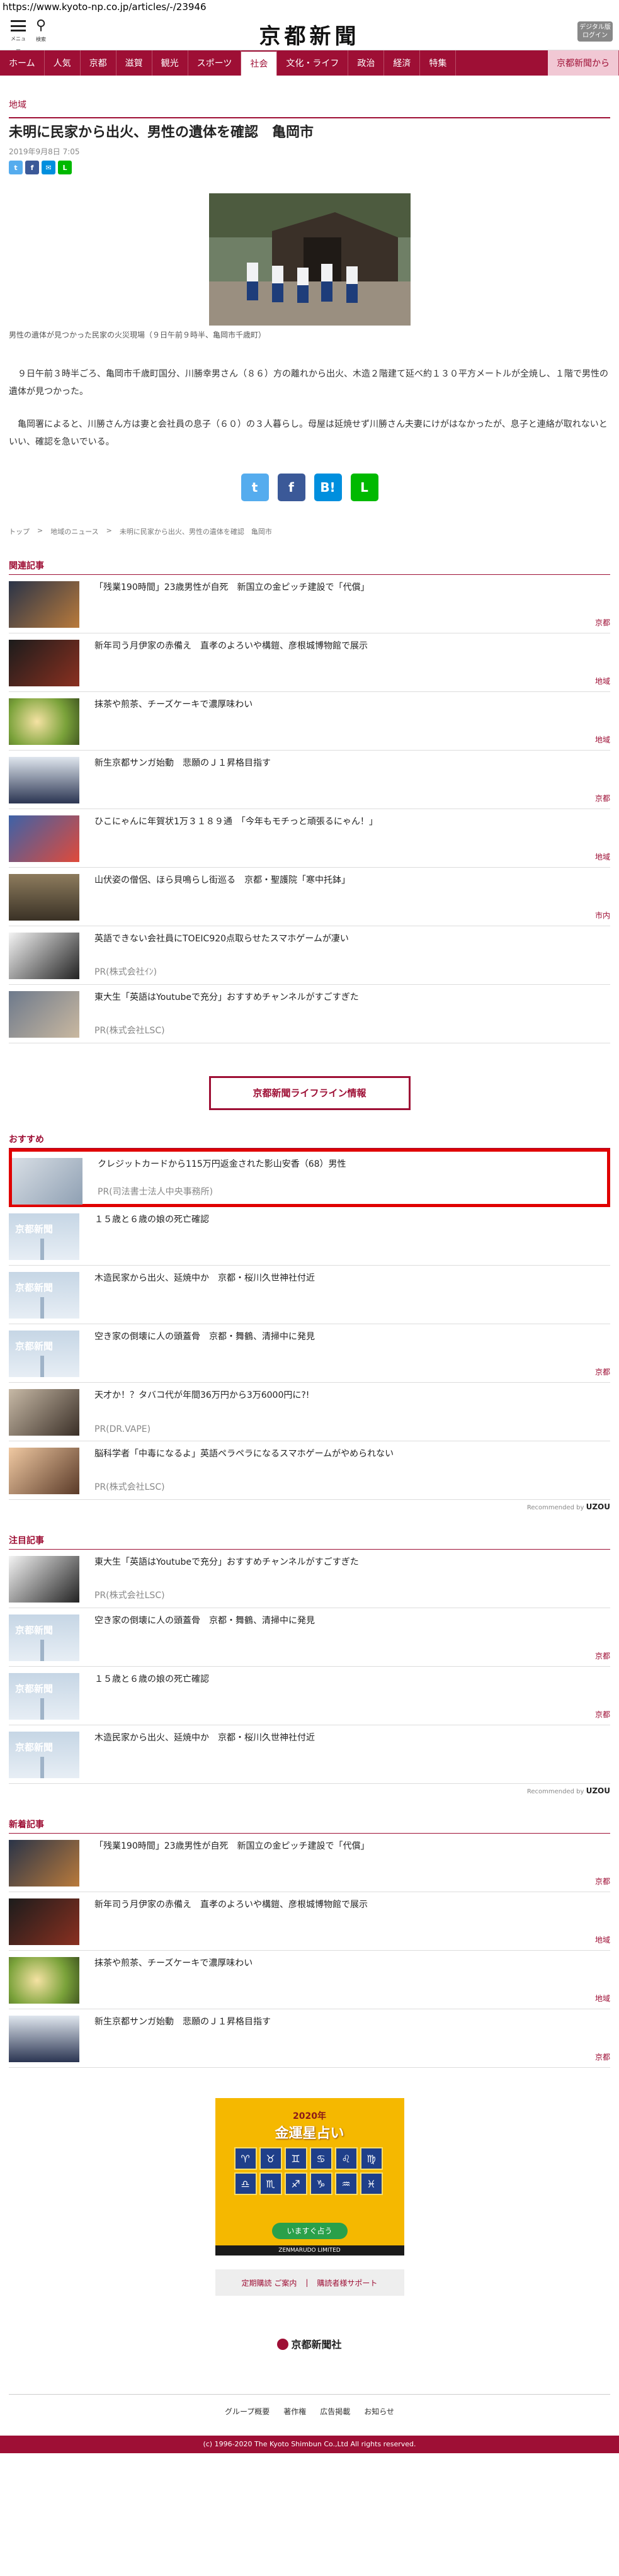 This screenshot has height=2576, width=619. Describe the element at coordinates (309, 2134) in the screenshot. I see `ad-title: 金運星占い` at that location.